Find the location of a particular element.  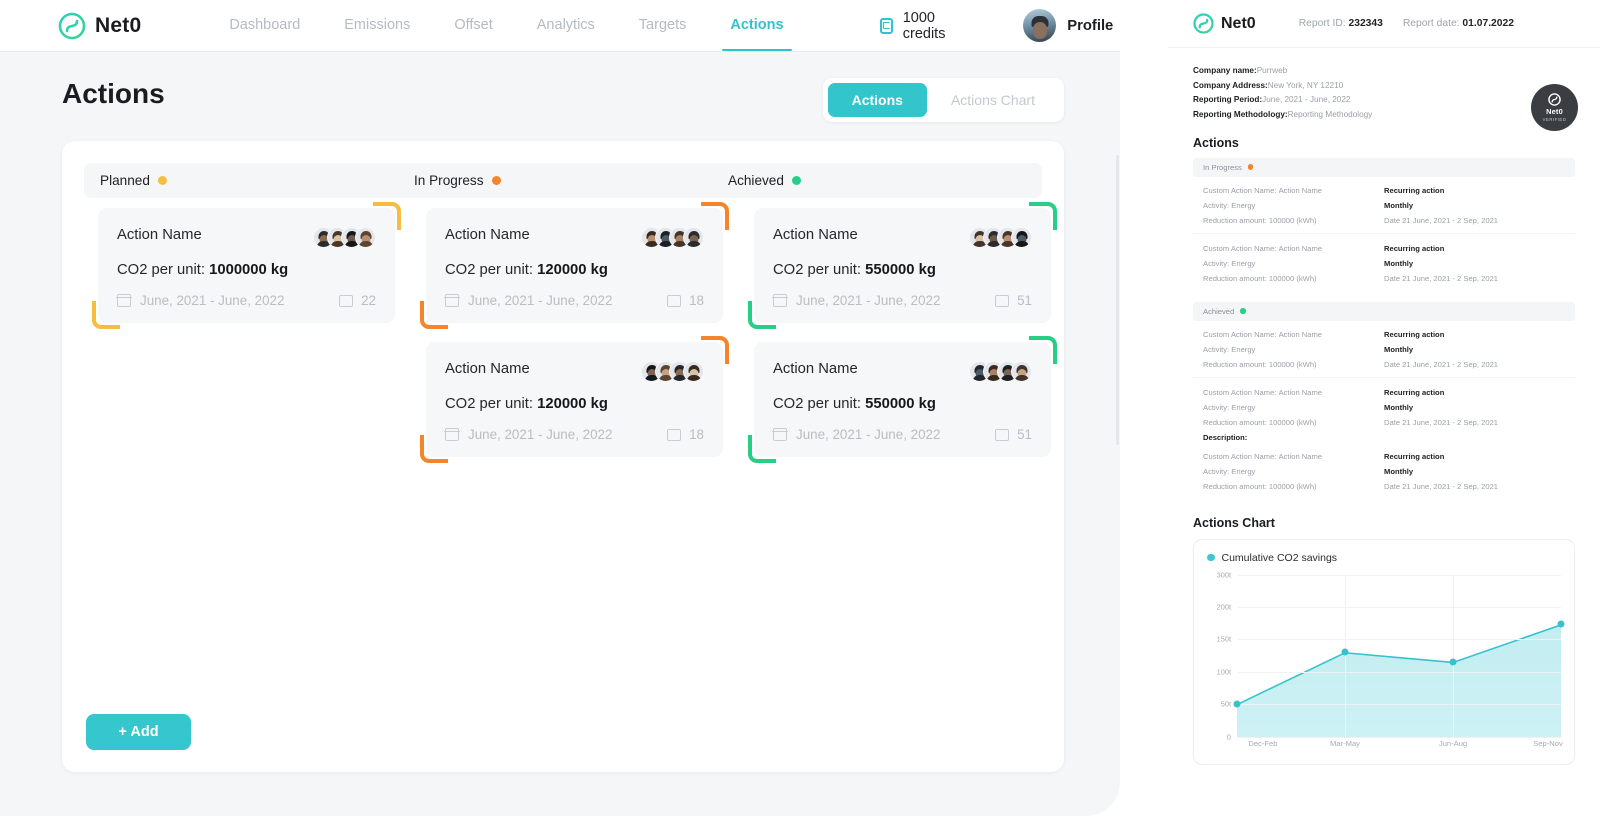

status-dot-planned is located at coordinates (162, 180).